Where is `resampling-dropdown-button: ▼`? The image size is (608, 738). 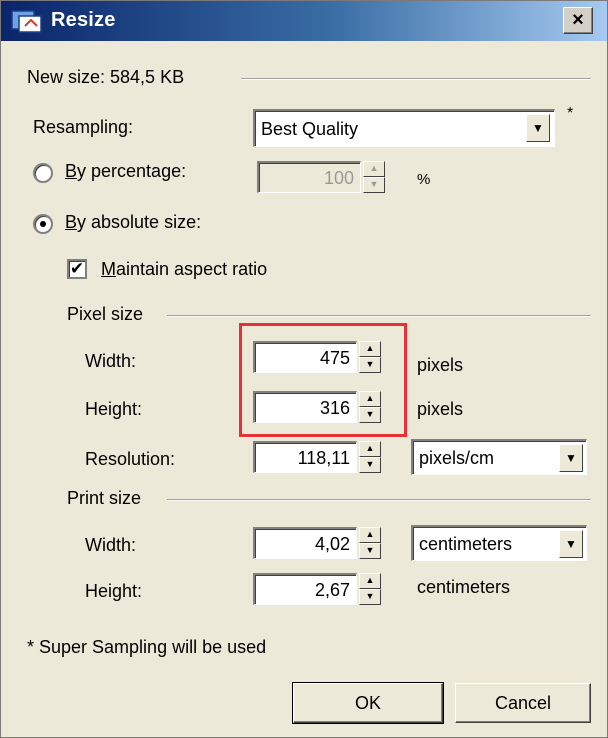
resampling-dropdown-button: ▼ is located at coordinates (538, 128).